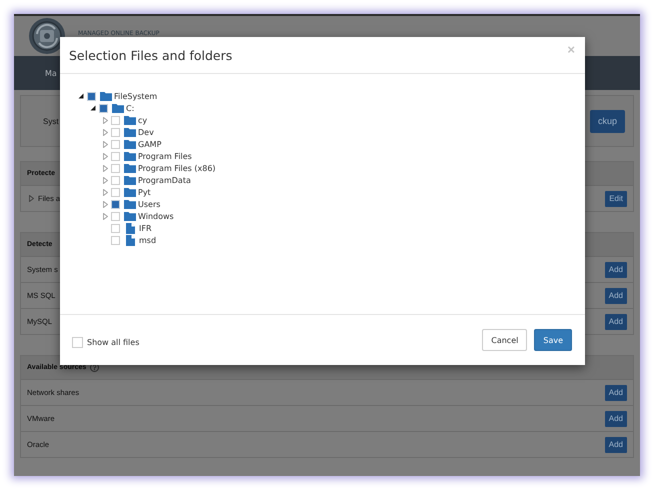 The height and width of the screenshot is (489, 655). I want to click on checkbox-label: Show all files, so click(113, 342).